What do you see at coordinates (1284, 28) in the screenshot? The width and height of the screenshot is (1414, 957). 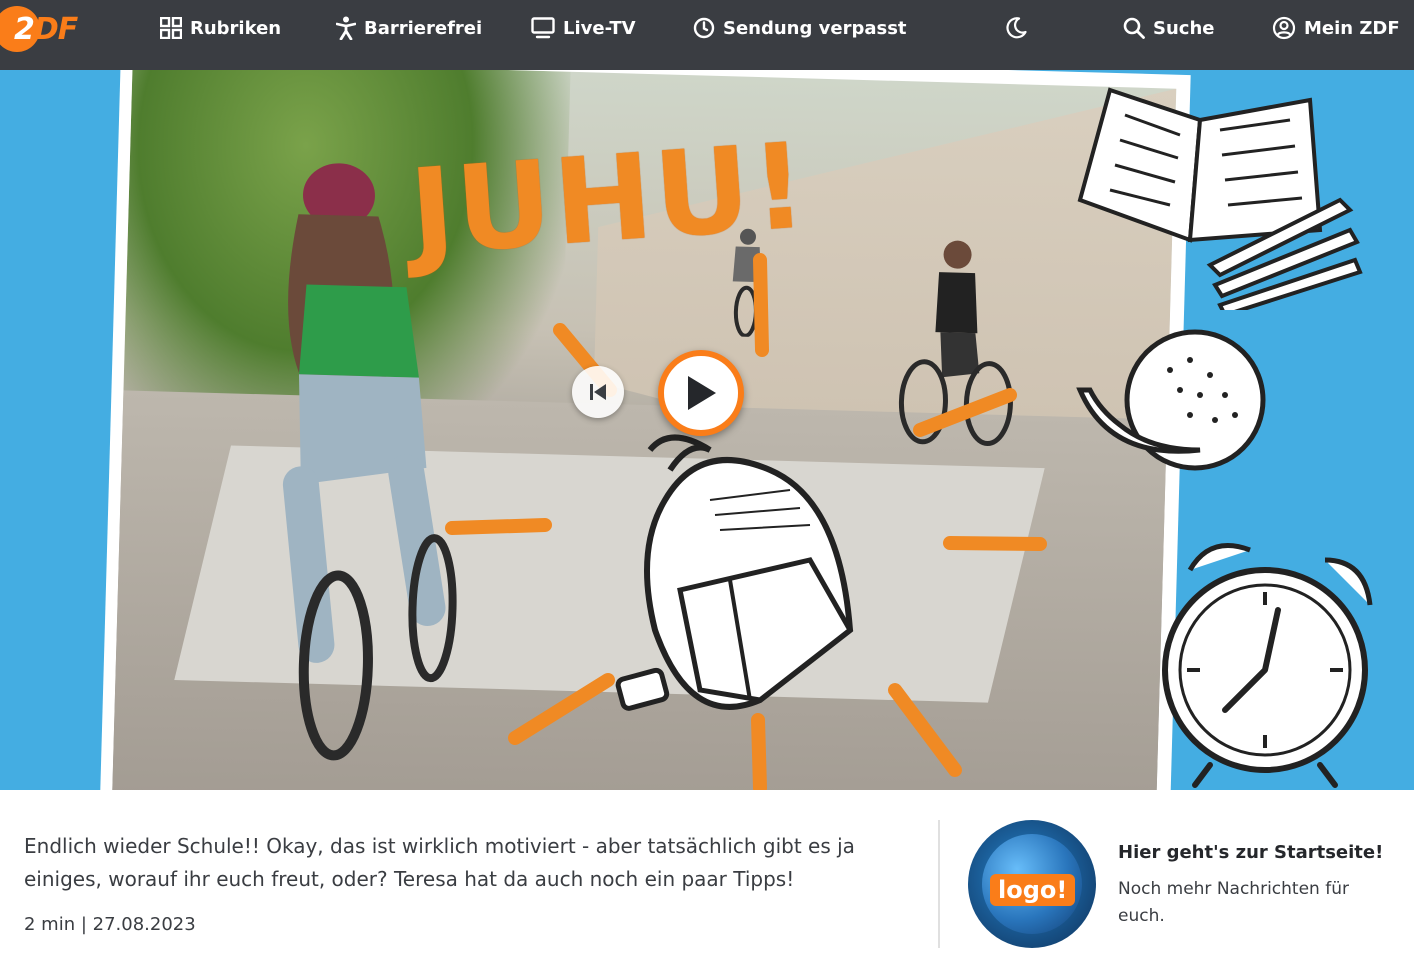 I see `user-icon` at bounding box center [1284, 28].